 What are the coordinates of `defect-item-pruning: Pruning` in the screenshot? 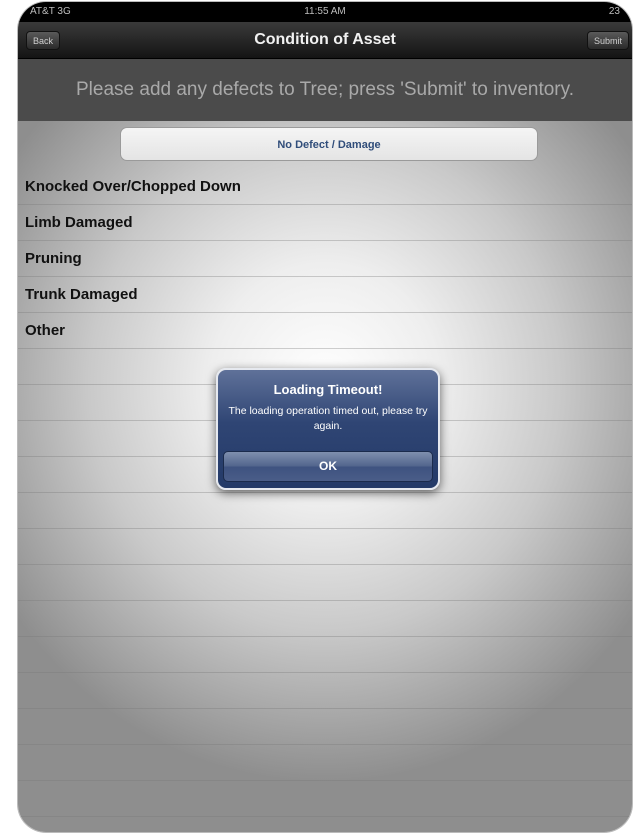 It's located at (325, 259).